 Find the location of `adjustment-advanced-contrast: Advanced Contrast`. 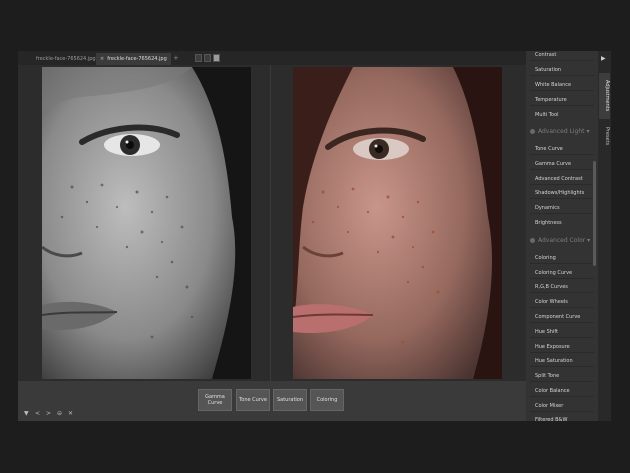

adjustment-advanced-contrast: Advanced Contrast is located at coordinates (559, 179).